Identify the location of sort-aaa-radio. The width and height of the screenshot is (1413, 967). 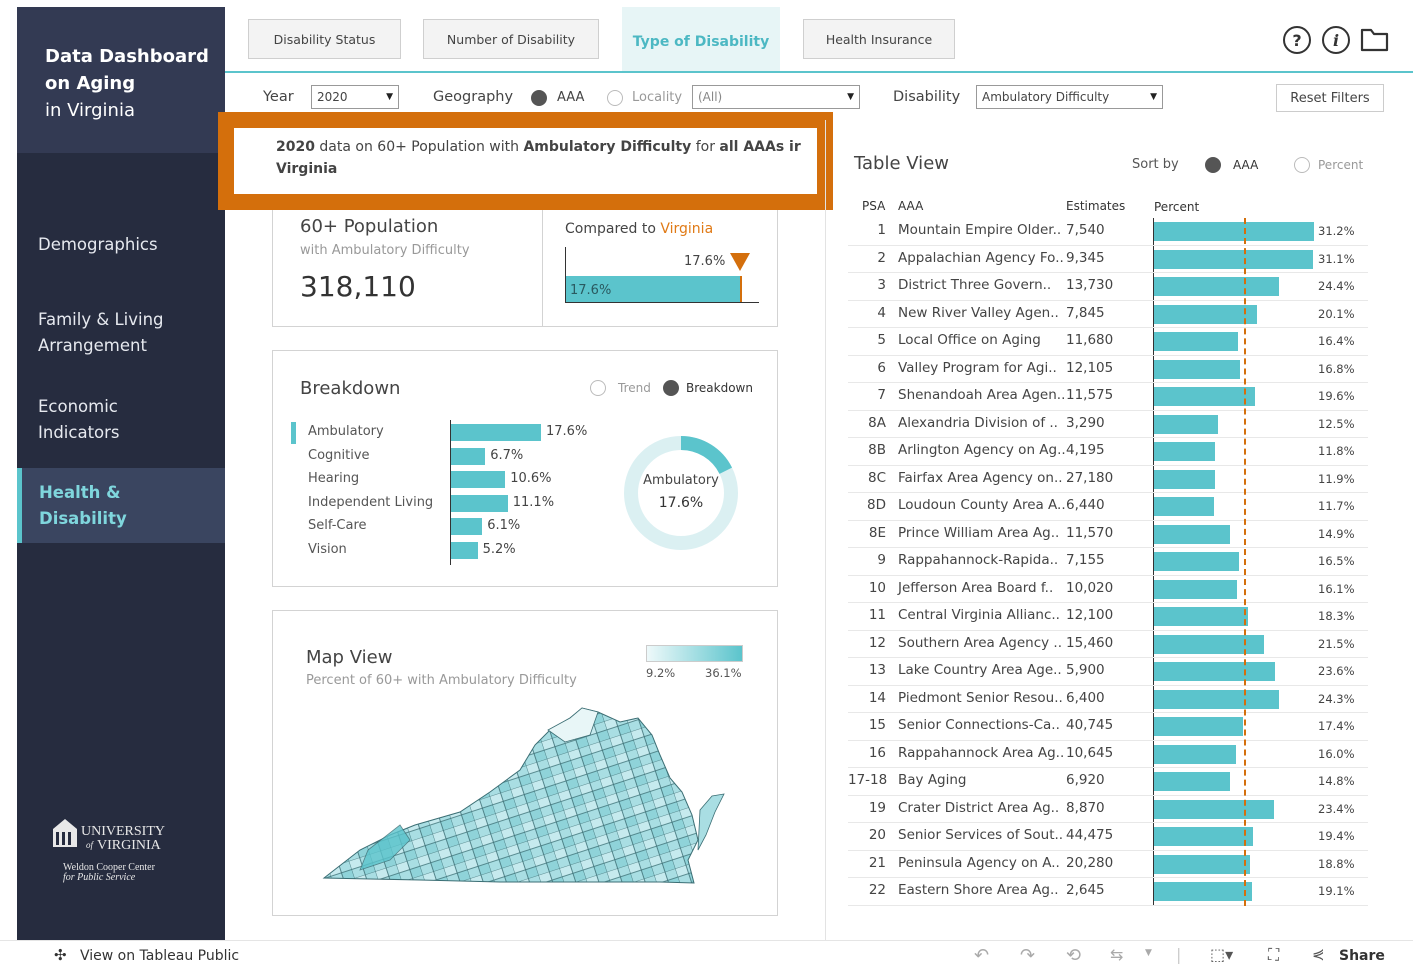
(1213, 165).